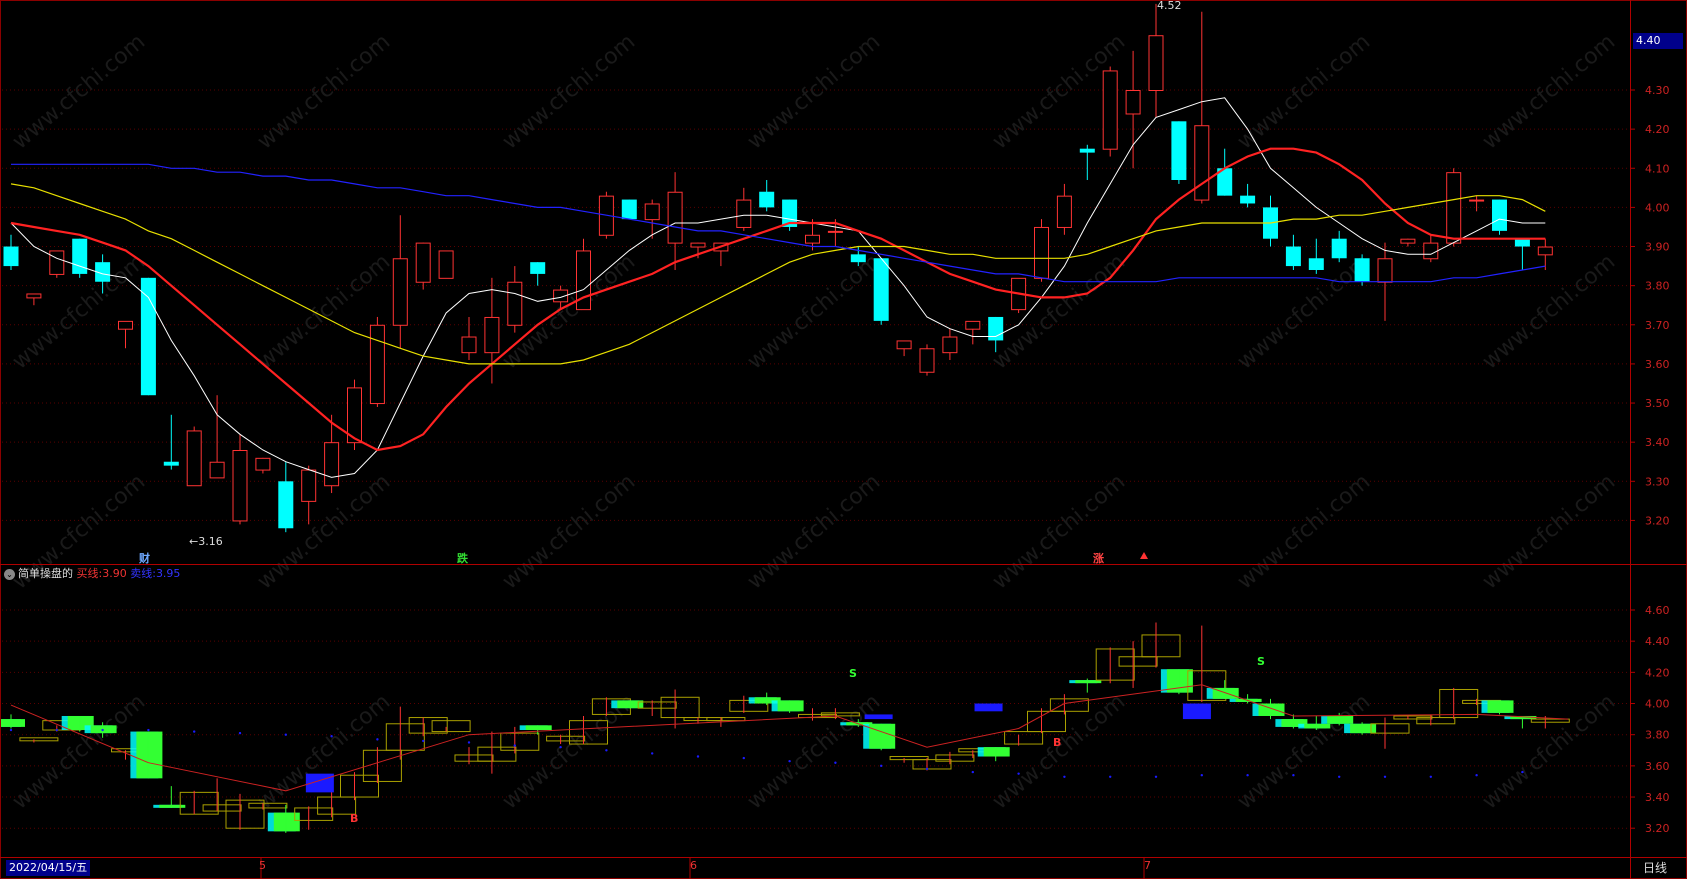 The height and width of the screenshot is (879, 1687). I want to click on month-label-7: 7, so click(1147, 865).